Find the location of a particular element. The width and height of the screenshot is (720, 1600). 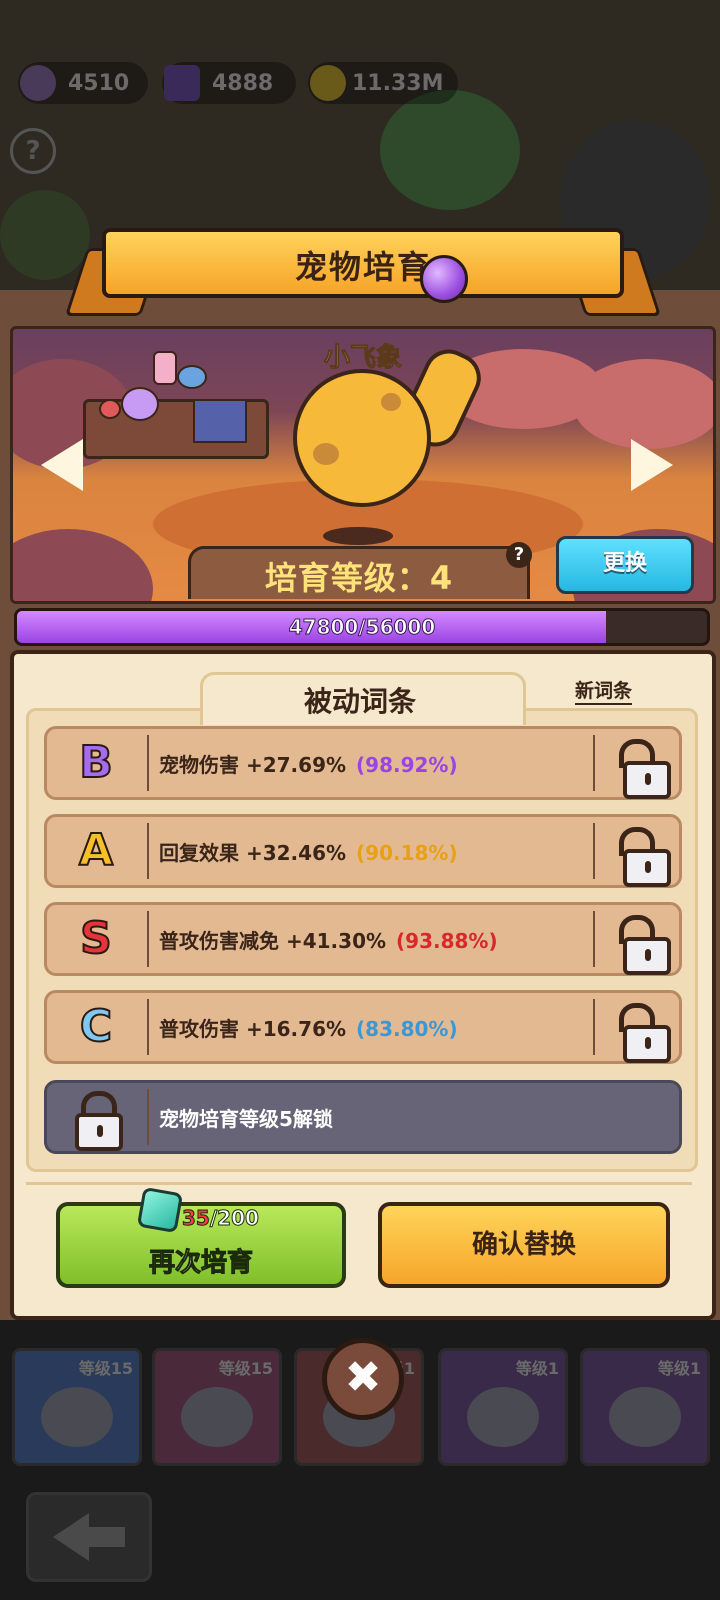

currency-coins: 11.33M is located at coordinates (383, 83).